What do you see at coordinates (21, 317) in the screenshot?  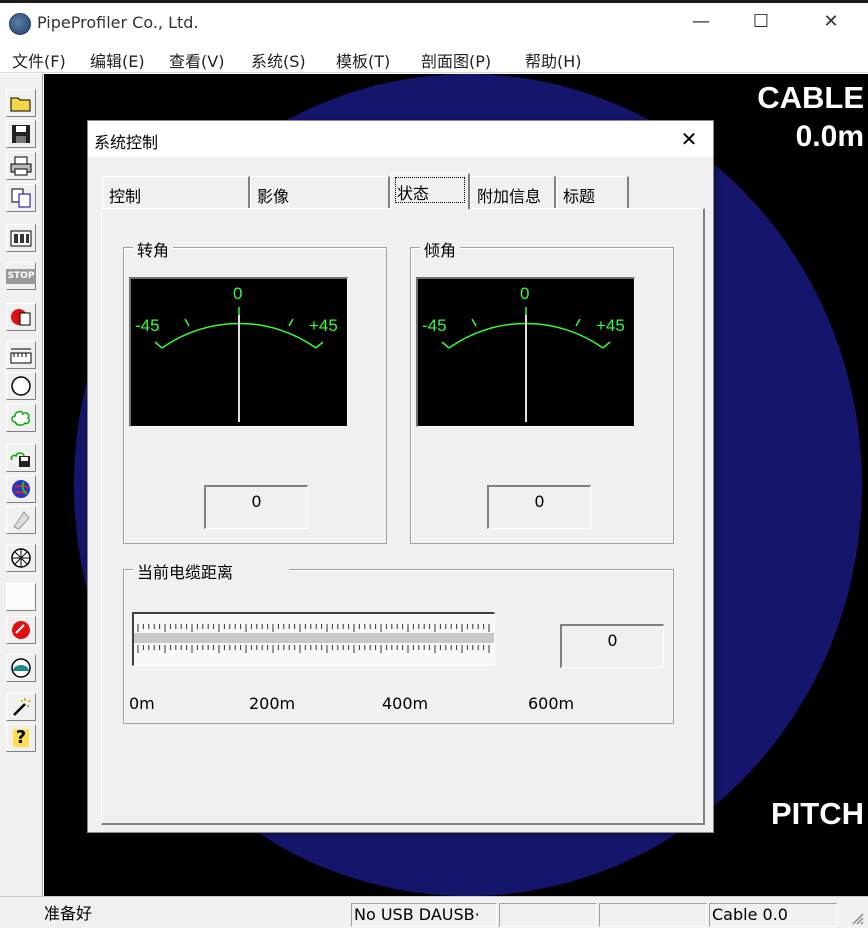 I see `record-icon` at bounding box center [21, 317].